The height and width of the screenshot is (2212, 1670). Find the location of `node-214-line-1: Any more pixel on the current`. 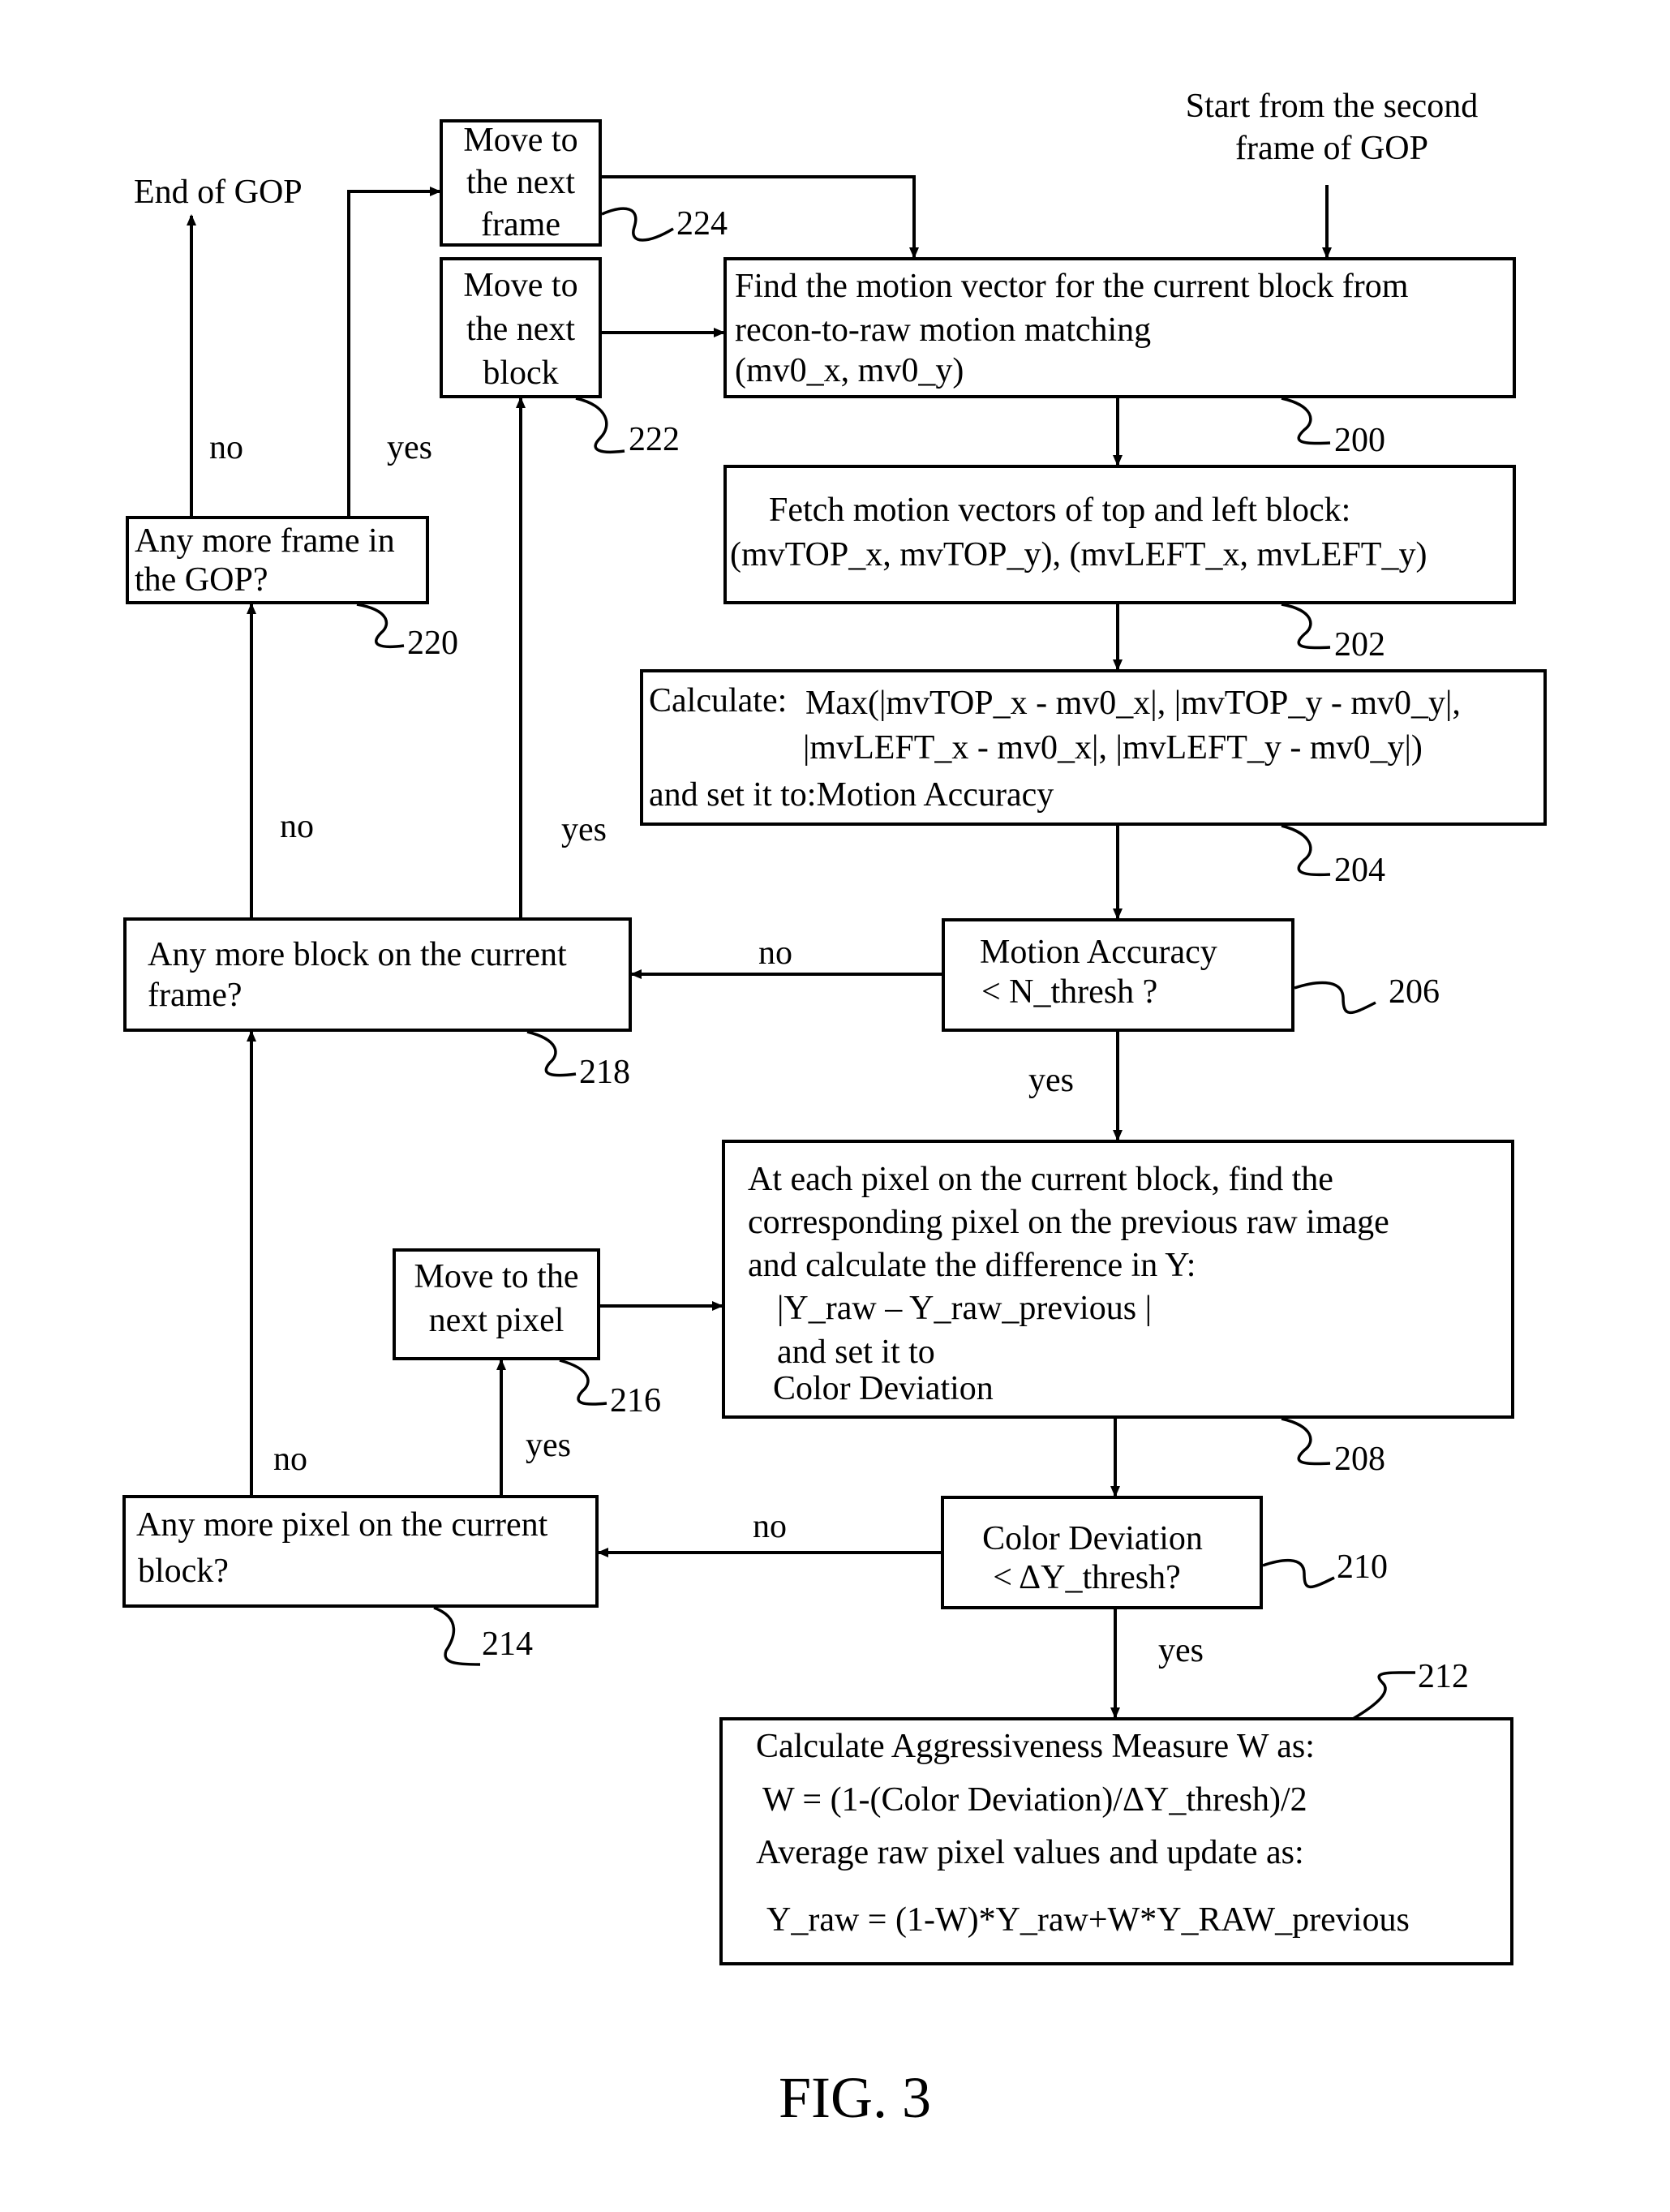

node-214-line-1: Any more pixel on the current is located at coordinates (342, 1525).